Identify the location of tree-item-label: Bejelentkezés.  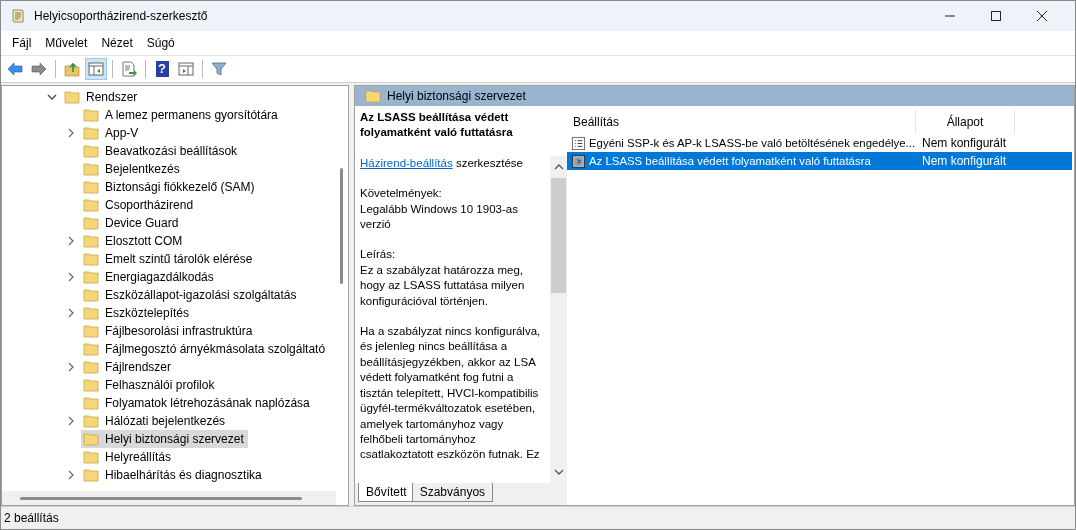
(142, 169).